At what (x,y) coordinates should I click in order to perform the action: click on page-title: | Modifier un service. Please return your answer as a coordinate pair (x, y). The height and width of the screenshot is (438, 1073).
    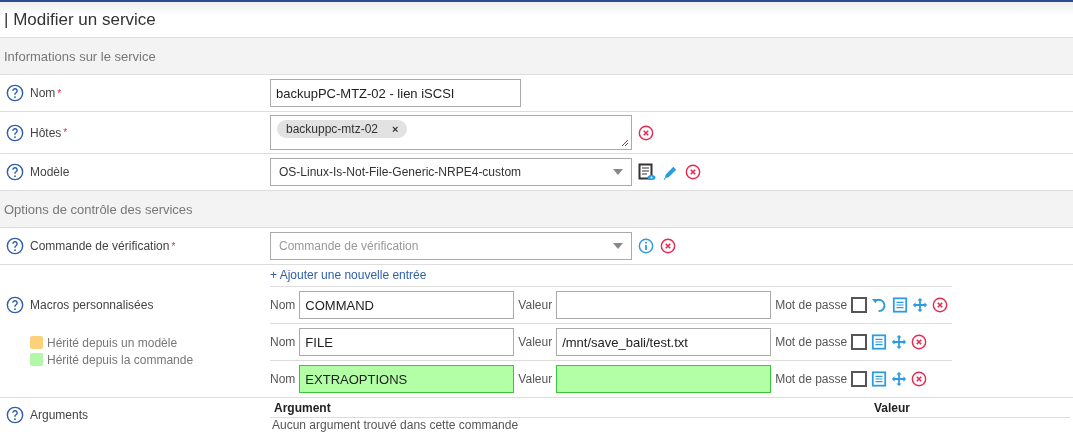
    Looking at the image, I should click on (80, 19).